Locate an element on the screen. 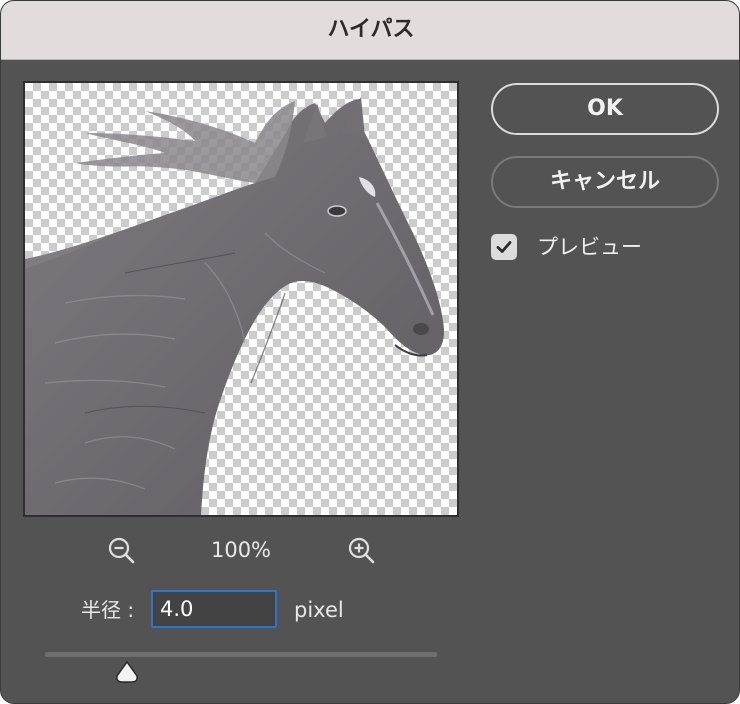  dialog-title: ハイパス is located at coordinates (371, 29).